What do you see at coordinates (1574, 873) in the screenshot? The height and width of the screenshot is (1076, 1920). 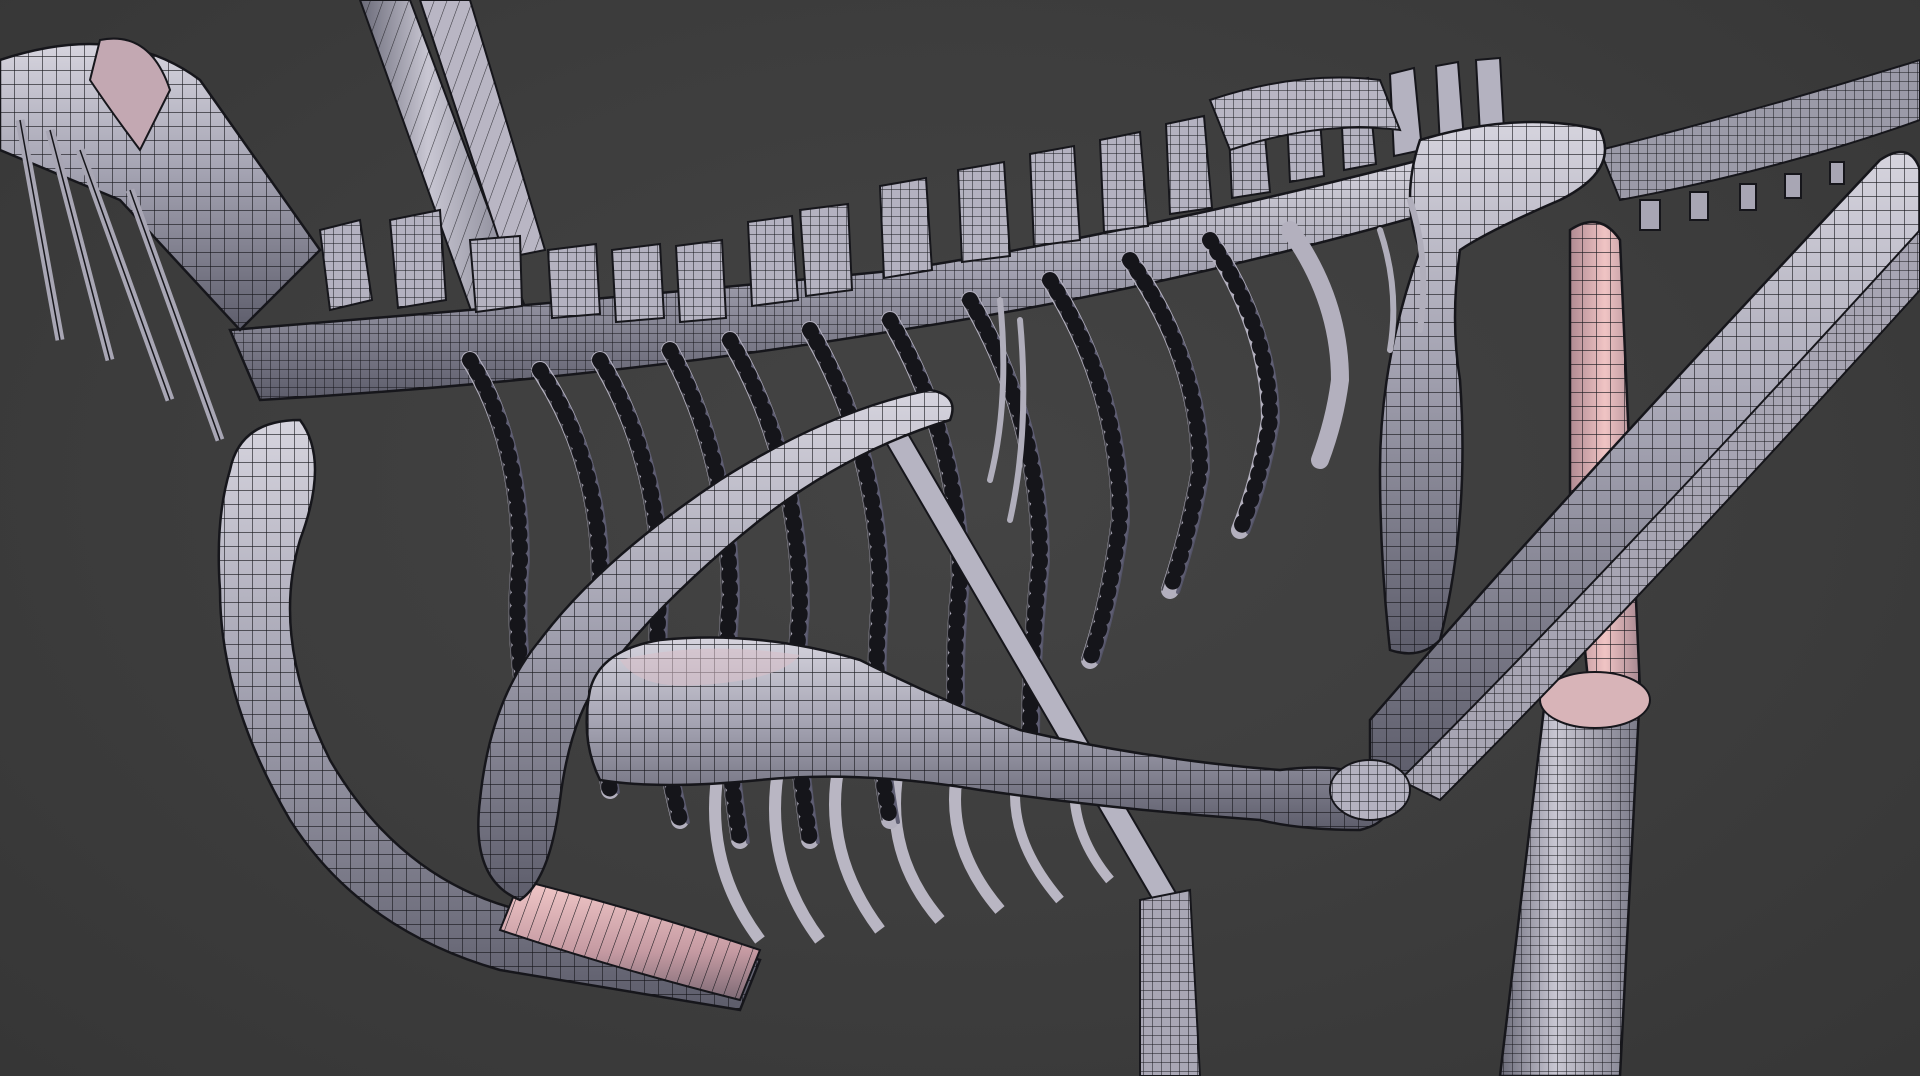 I see `tibia-bone` at bounding box center [1574, 873].